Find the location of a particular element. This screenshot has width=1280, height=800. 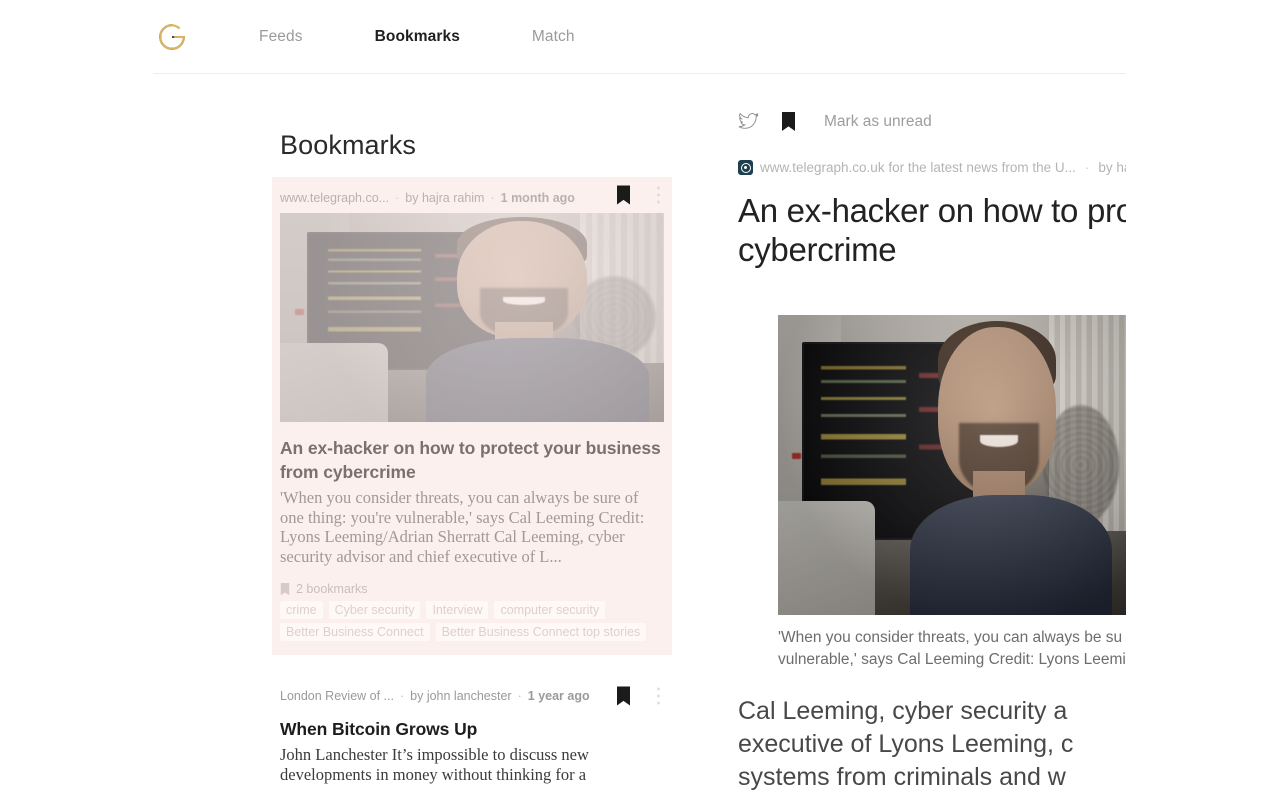

logo is located at coordinates (180, 37).